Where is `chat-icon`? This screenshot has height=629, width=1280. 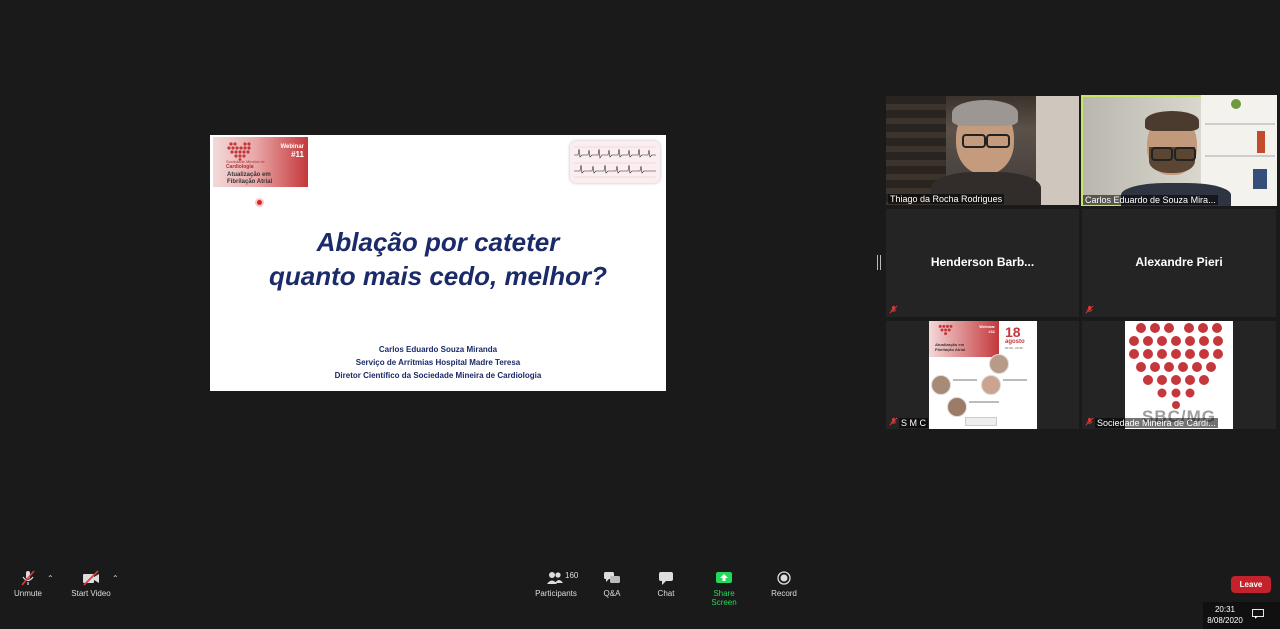 chat-icon is located at coordinates (666, 578).